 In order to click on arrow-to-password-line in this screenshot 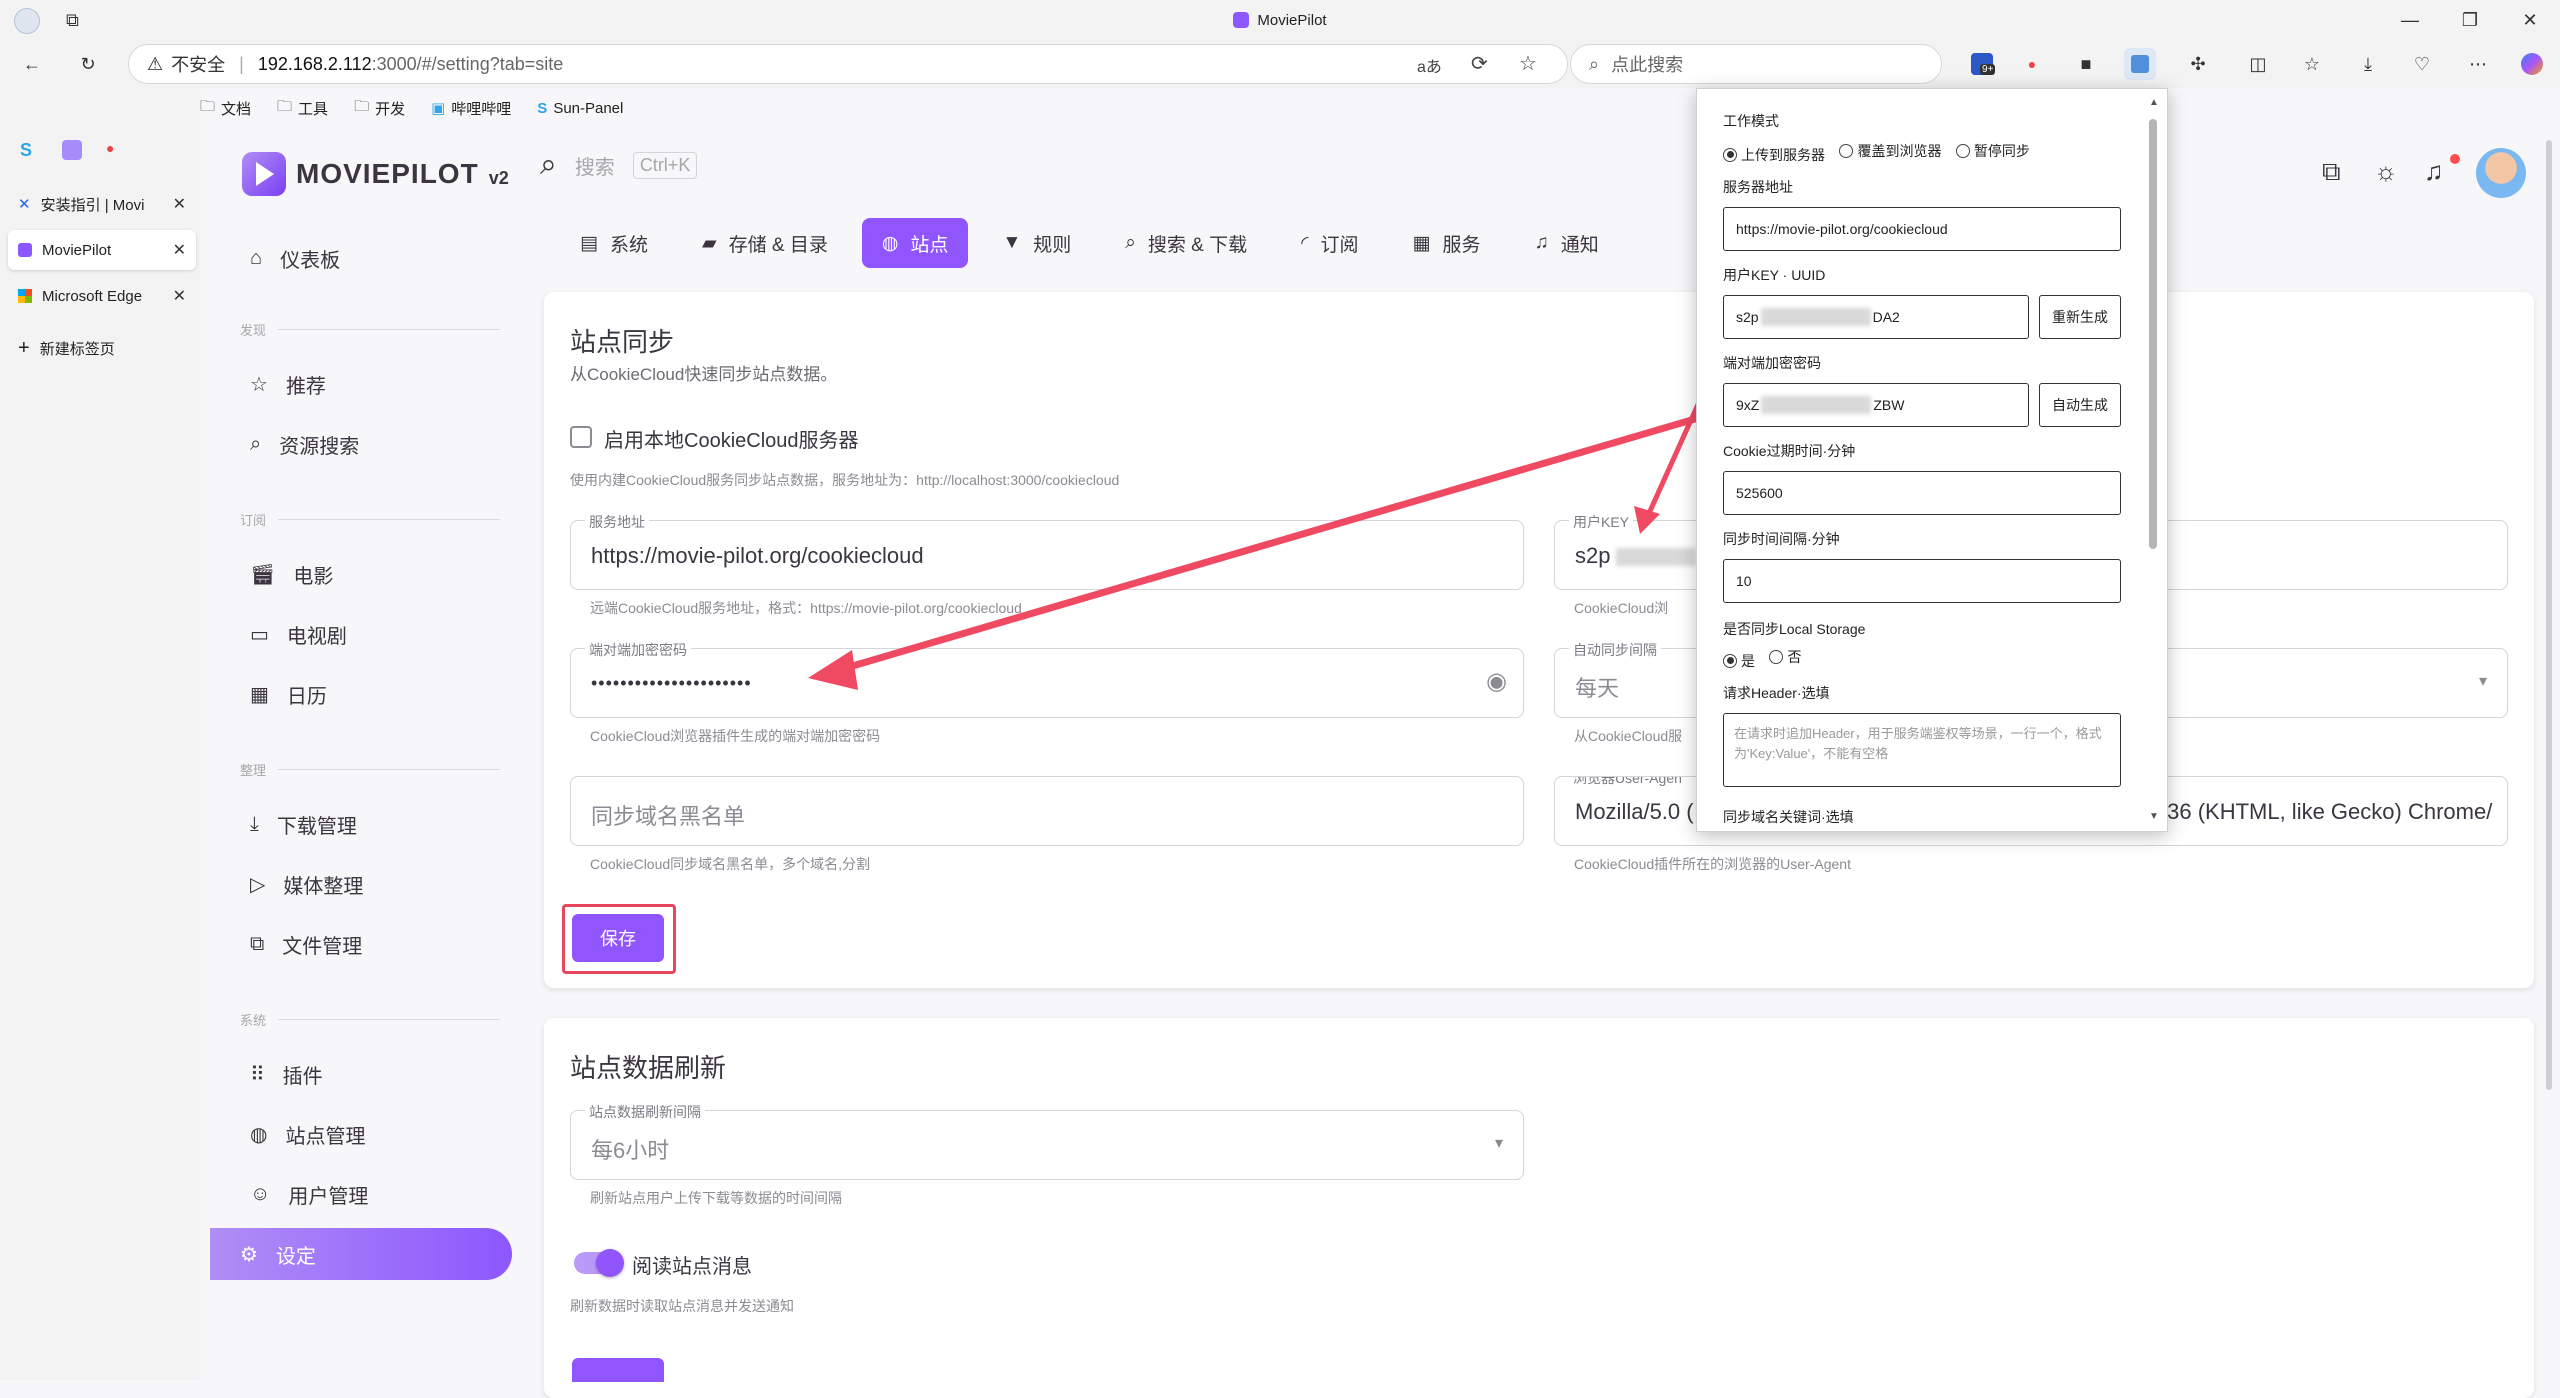, I will do `click(1272, 543)`.